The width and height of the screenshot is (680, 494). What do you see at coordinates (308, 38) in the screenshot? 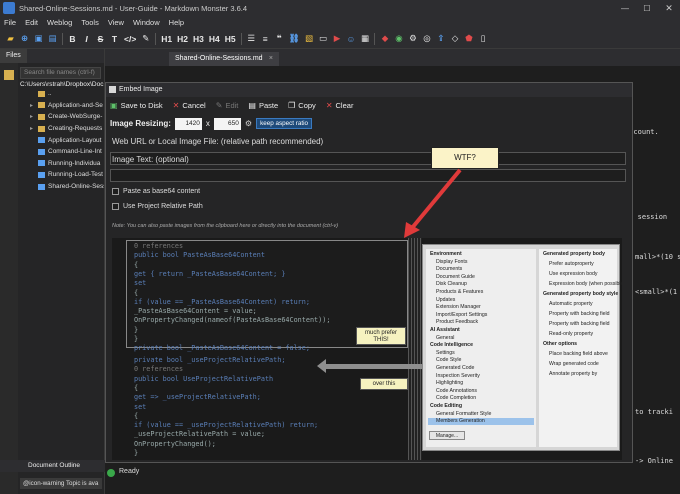
I see `image-icon: ▧` at bounding box center [308, 38].